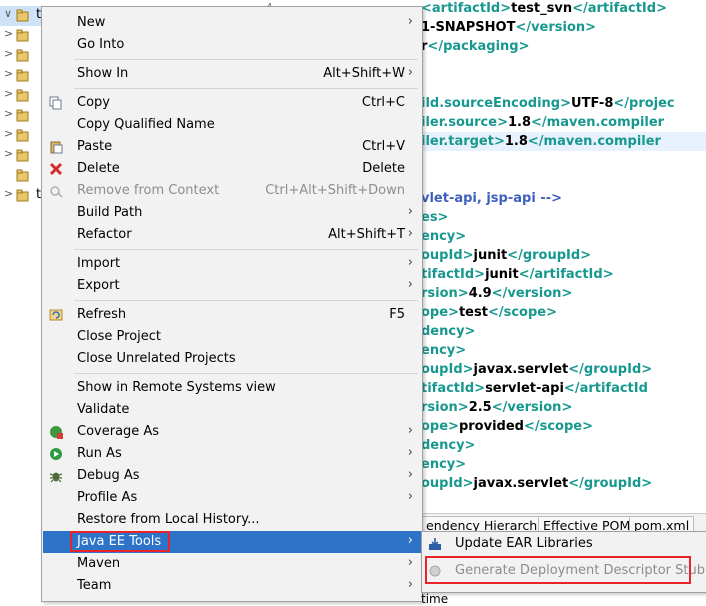 The height and width of the screenshot is (606, 706). I want to click on menu-item-label: Remove from Context, so click(148, 190).